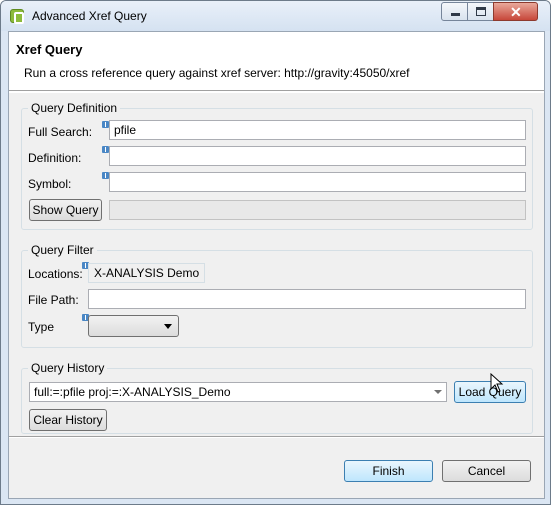 The image size is (551, 505). Describe the element at coordinates (276, 91) in the screenshot. I see `banner-separator` at that location.